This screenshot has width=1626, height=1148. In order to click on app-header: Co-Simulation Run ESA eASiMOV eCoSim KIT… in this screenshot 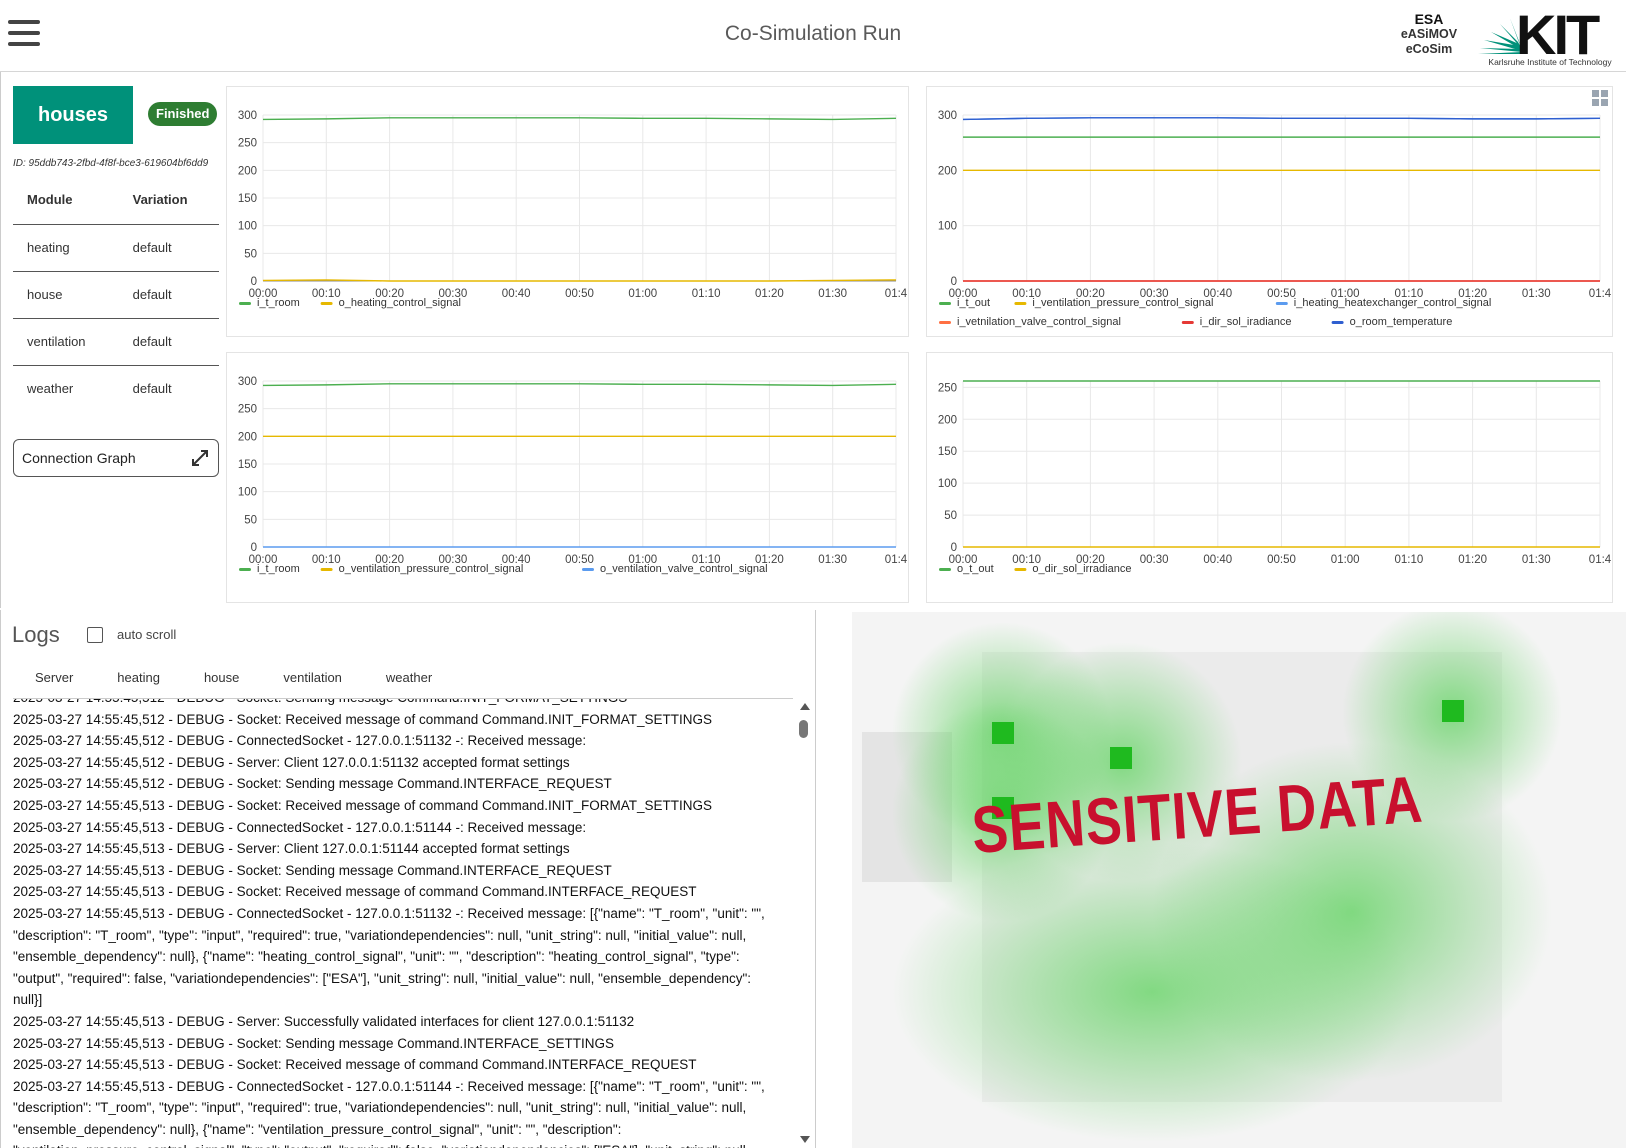, I will do `click(813, 36)`.